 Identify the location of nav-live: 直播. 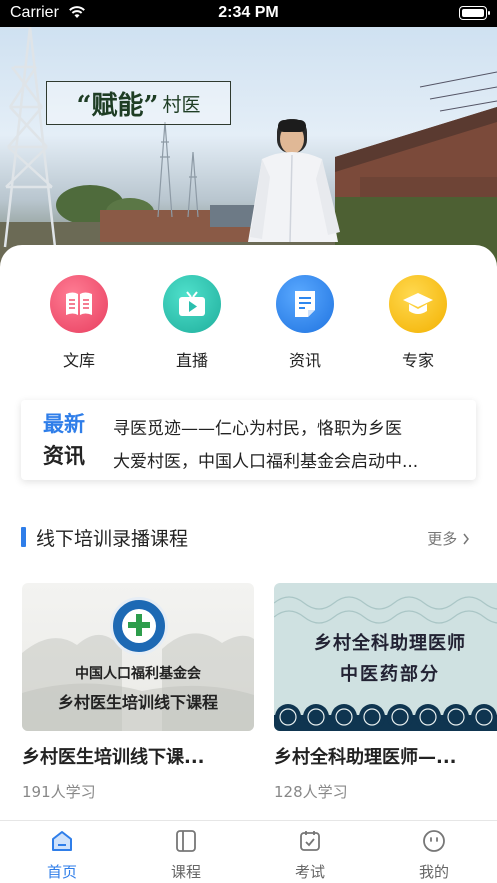
(192, 323).